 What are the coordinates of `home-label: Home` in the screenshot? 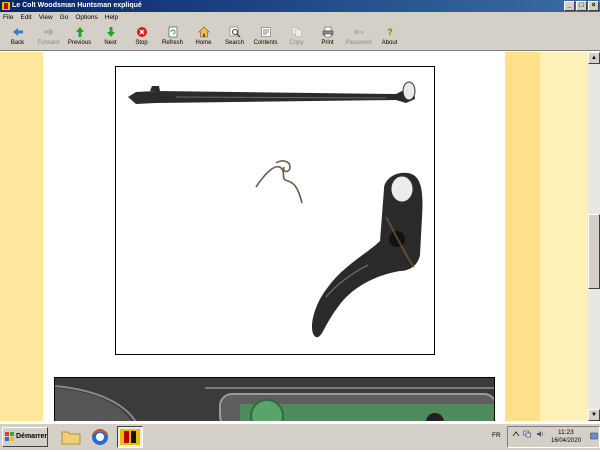 It's located at (203, 43).